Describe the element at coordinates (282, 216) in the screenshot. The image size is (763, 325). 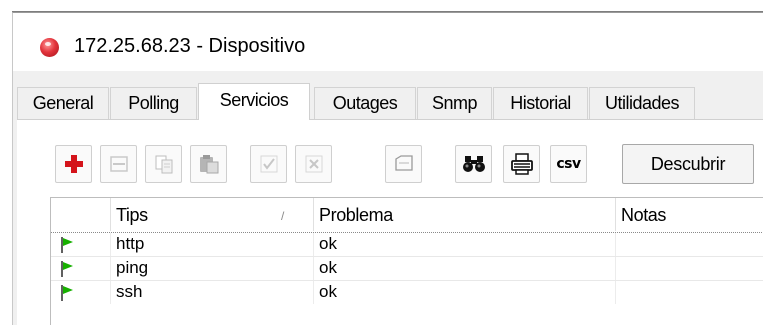
I see `sort-indicator-icon: /` at that location.